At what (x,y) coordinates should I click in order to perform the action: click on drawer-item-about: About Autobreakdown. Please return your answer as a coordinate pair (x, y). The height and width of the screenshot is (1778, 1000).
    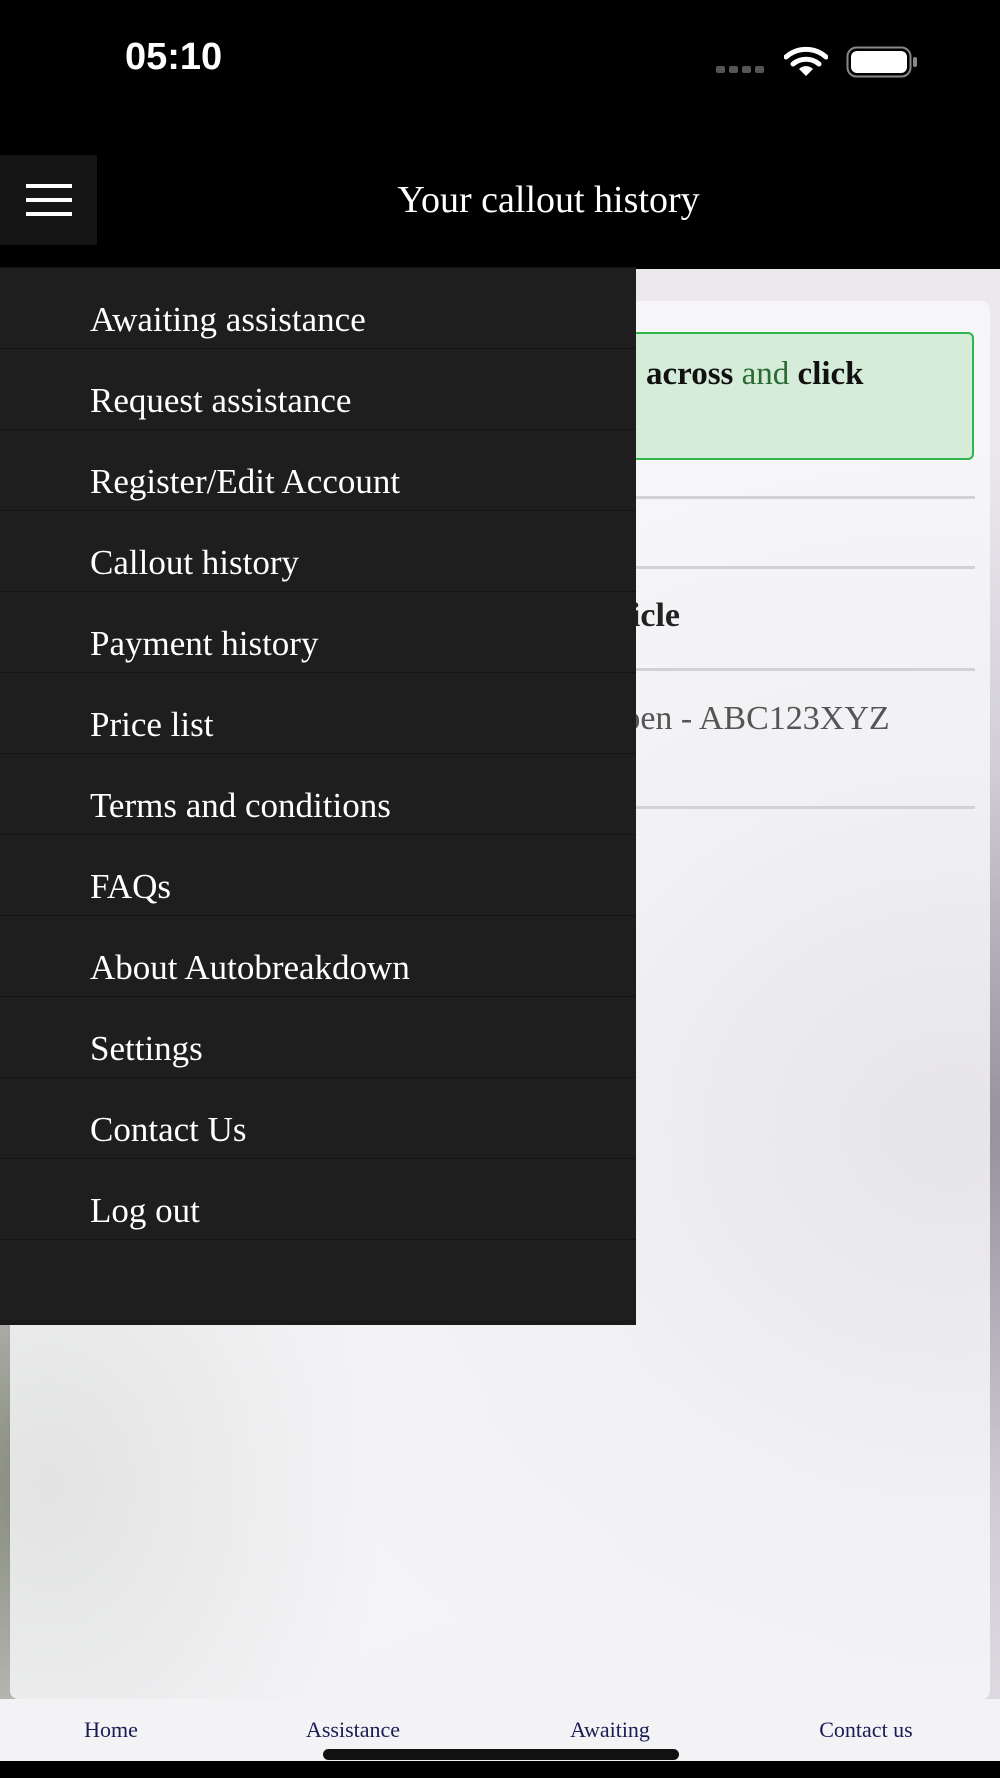
    Looking at the image, I should click on (318, 955).